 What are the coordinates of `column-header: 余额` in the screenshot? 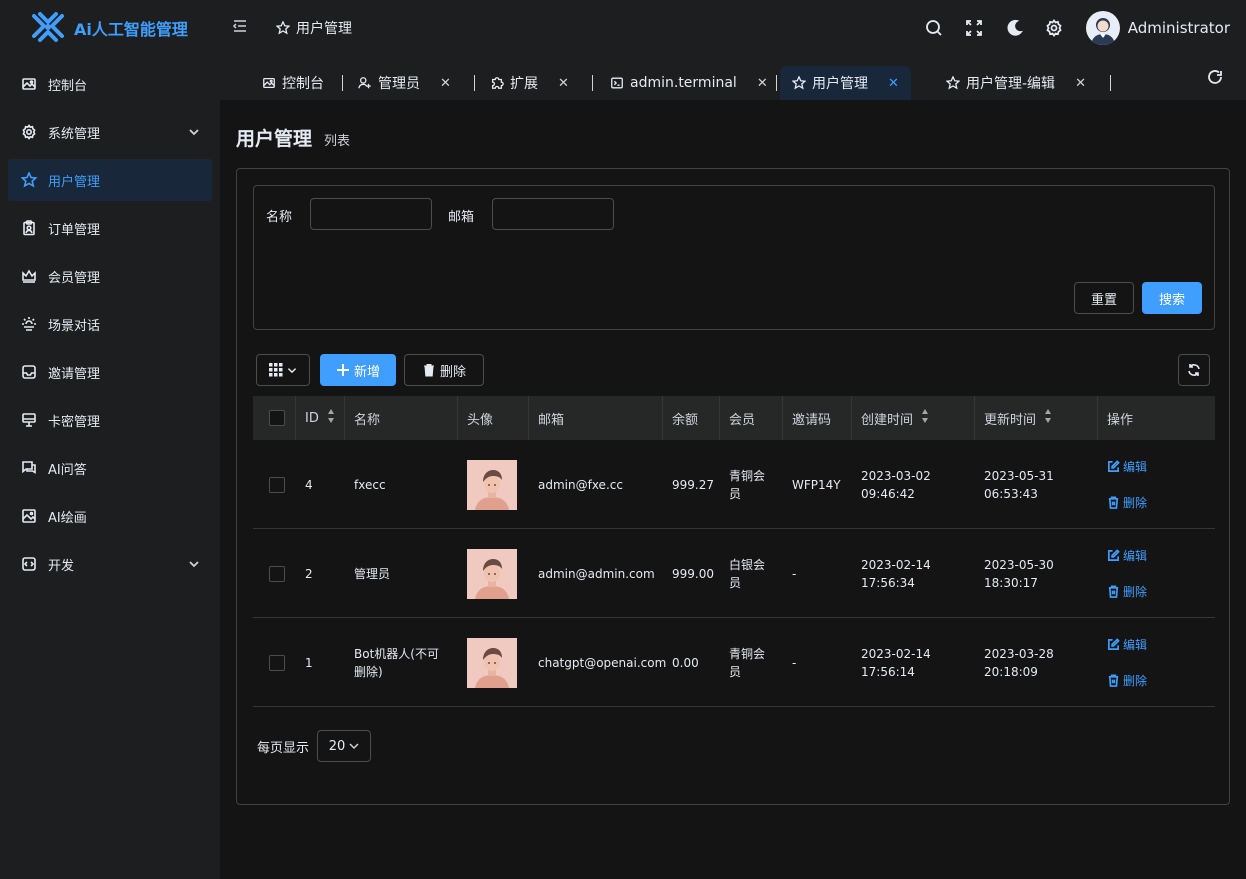 It's located at (680, 418).